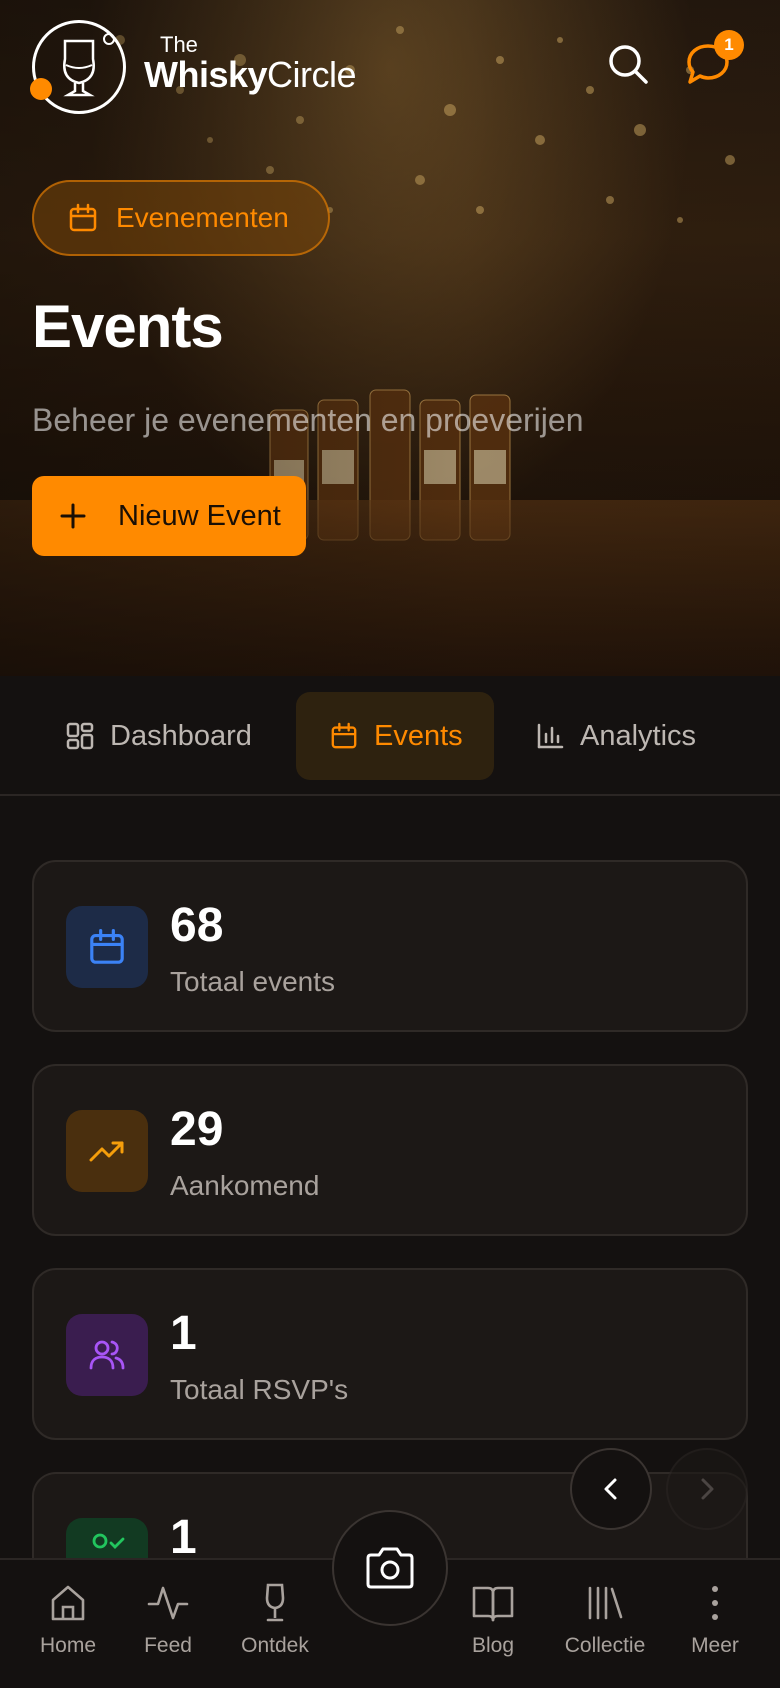 The height and width of the screenshot is (1688, 780). I want to click on activity-icon, so click(168, 1603).